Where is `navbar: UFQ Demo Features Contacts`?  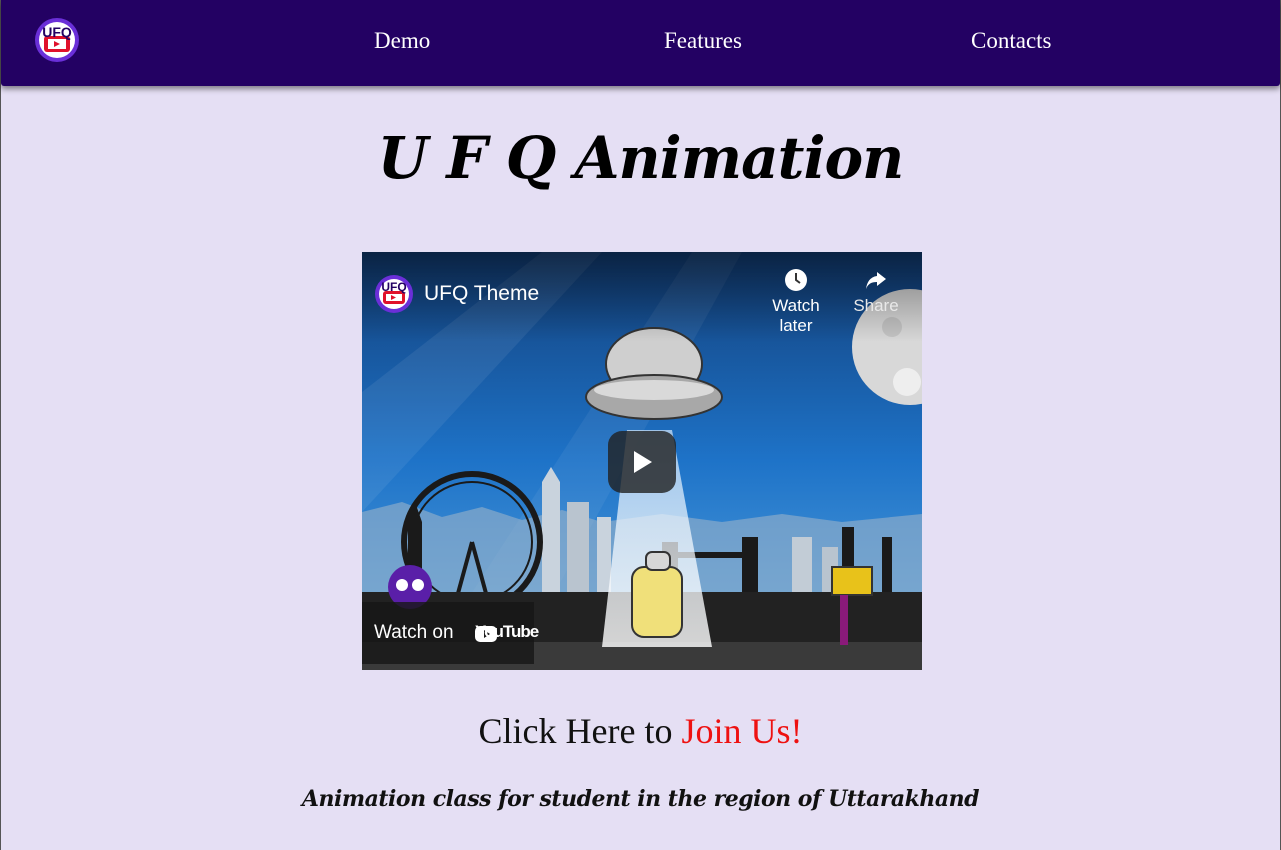 navbar: UFQ Demo Features Contacts is located at coordinates (640, 43).